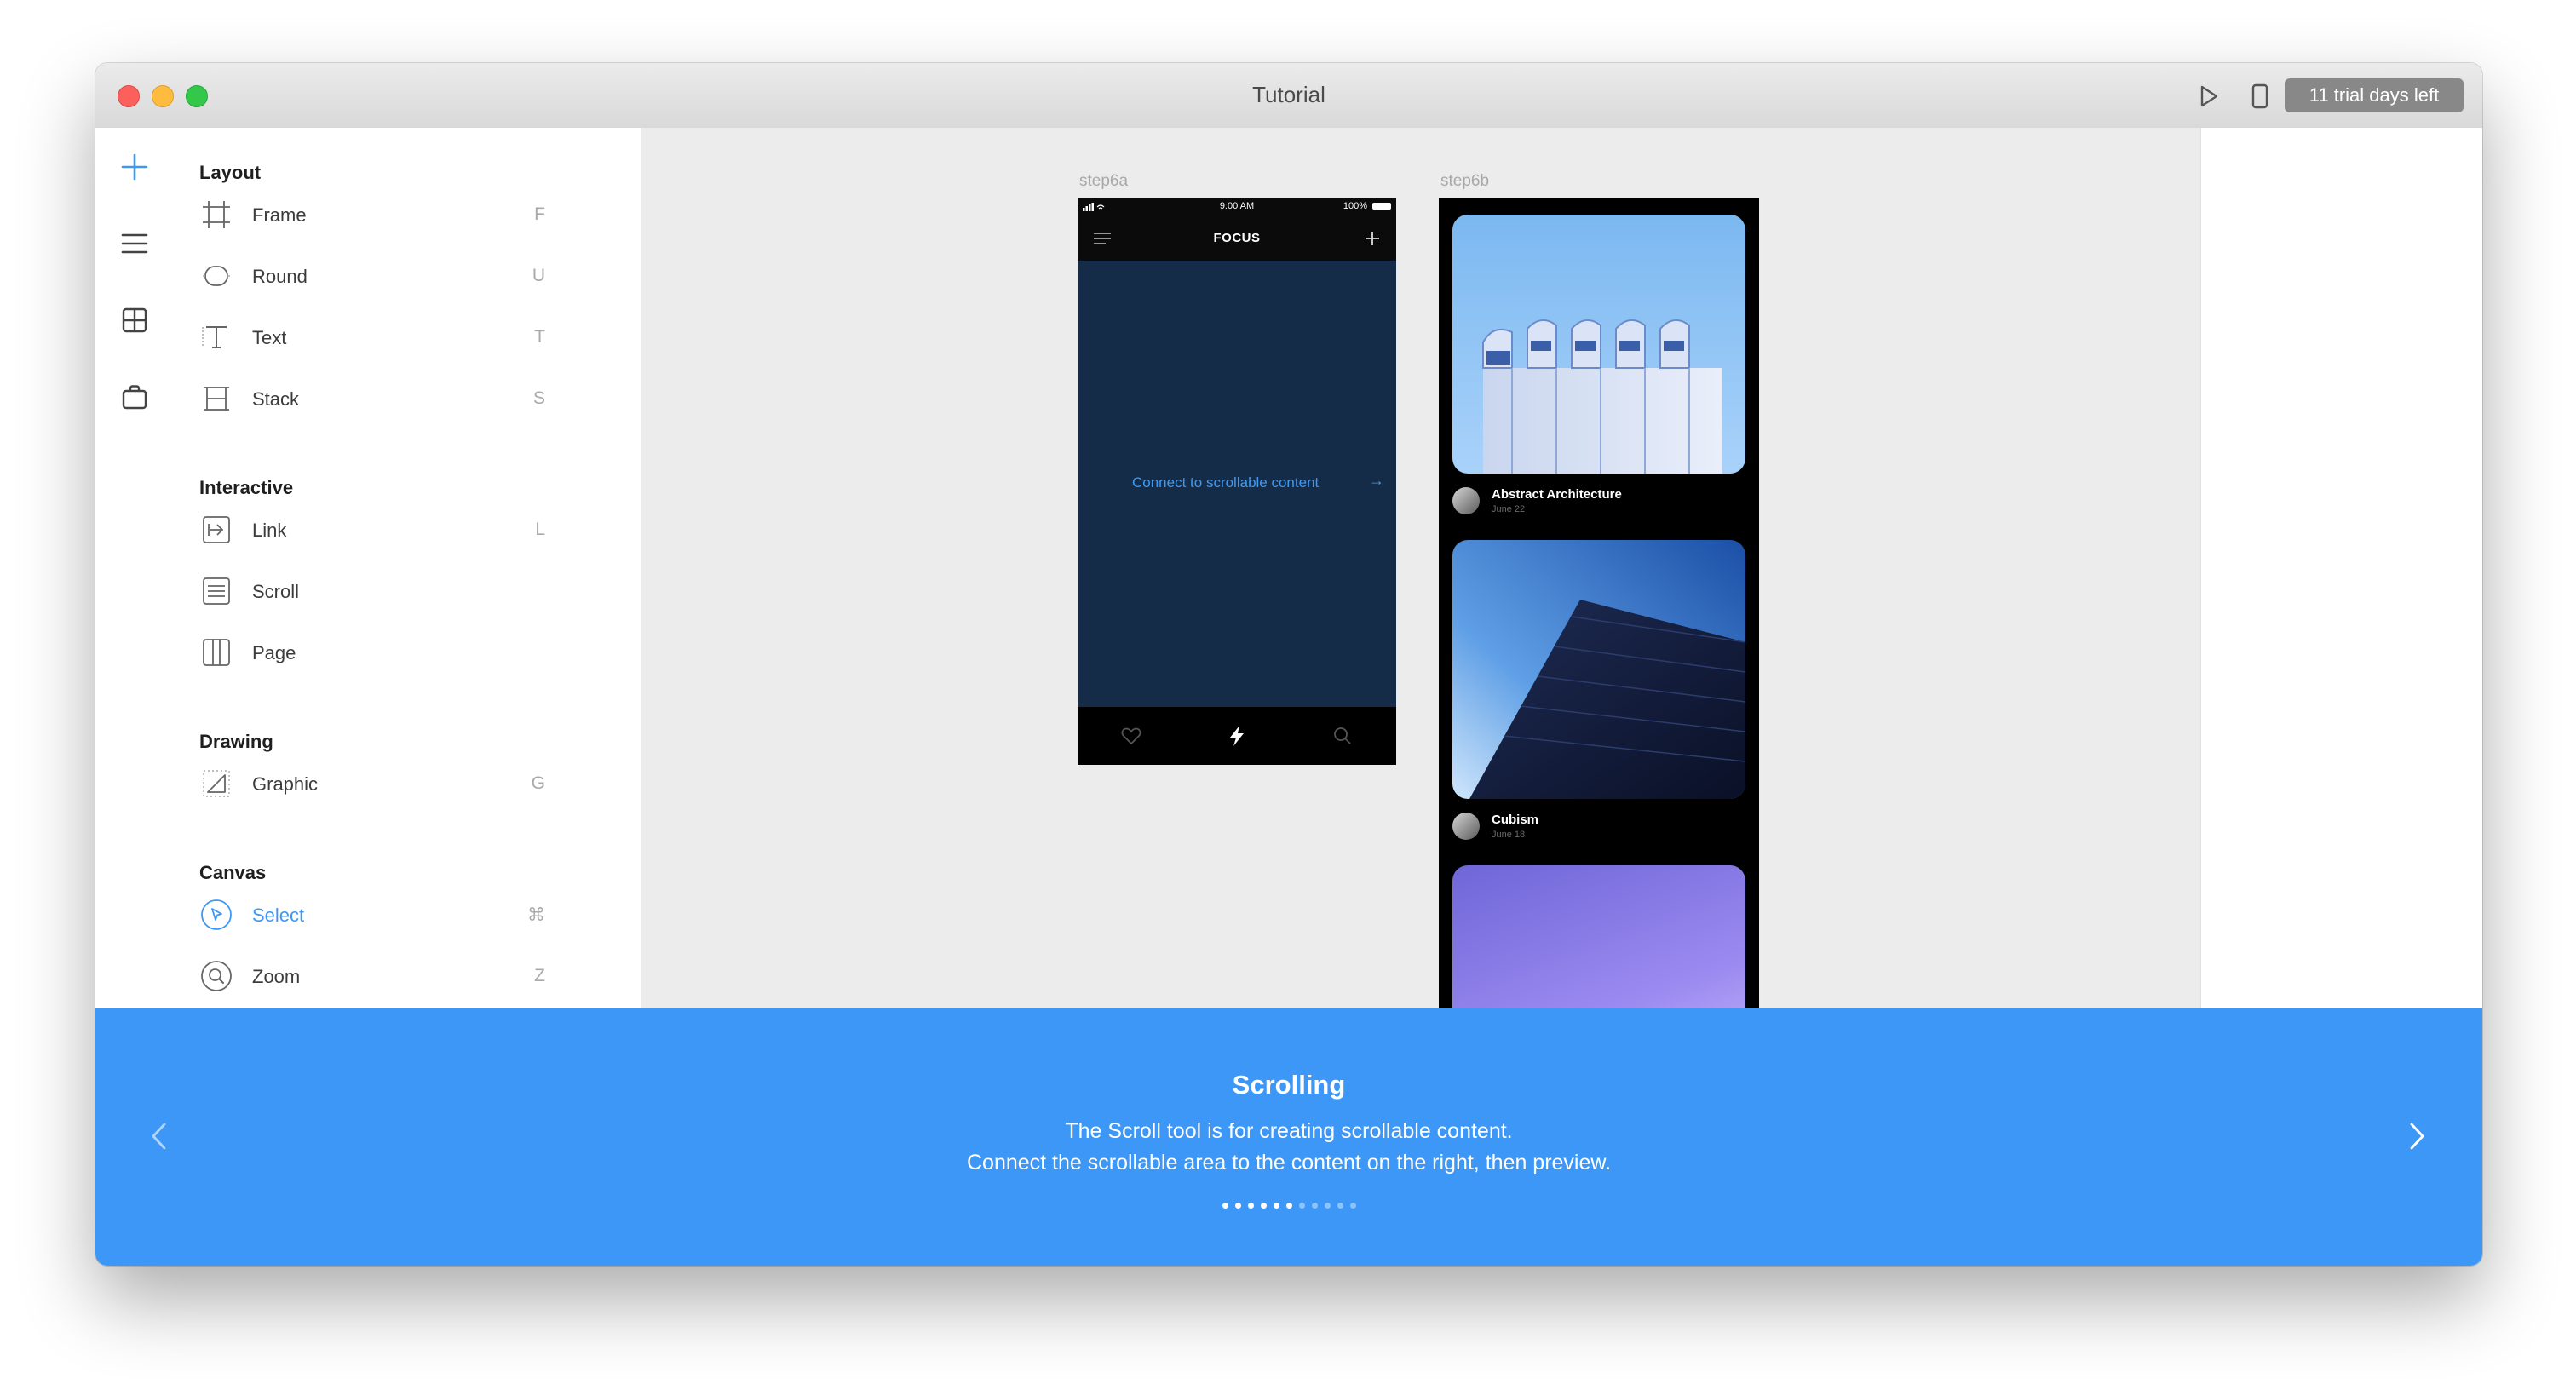 Image resolution: width=2576 pixels, height=1390 pixels. What do you see at coordinates (1342, 736) in the screenshot?
I see `search-icon` at bounding box center [1342, 736].